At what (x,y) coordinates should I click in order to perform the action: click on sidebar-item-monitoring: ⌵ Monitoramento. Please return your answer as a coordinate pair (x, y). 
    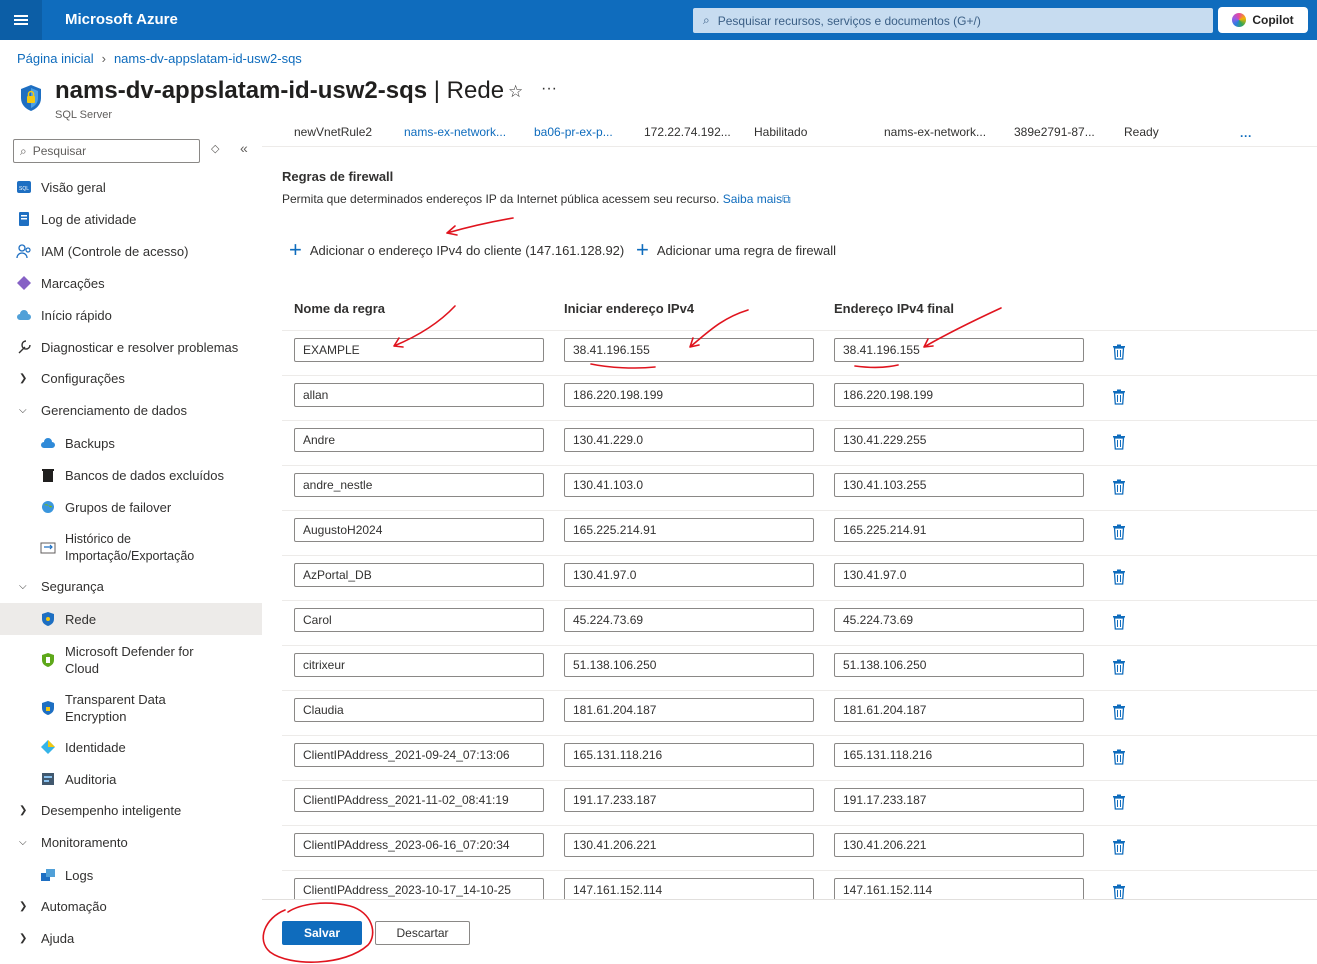
    Looking at the image, I should click on (131, 842).